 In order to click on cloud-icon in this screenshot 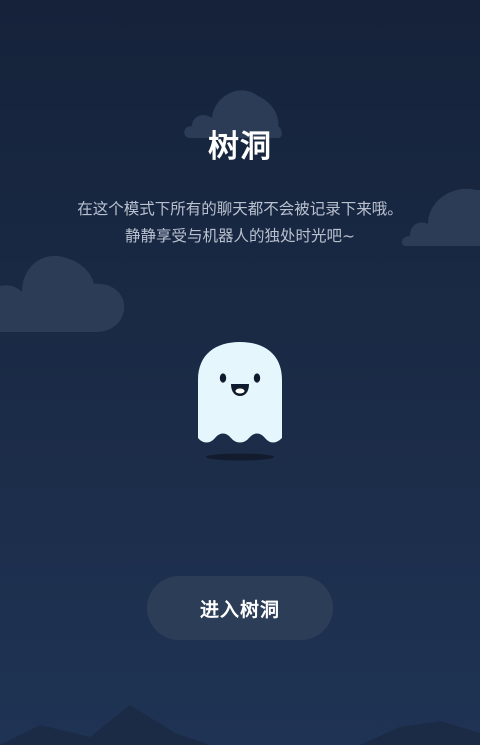, I will do `click(62, 293)`.